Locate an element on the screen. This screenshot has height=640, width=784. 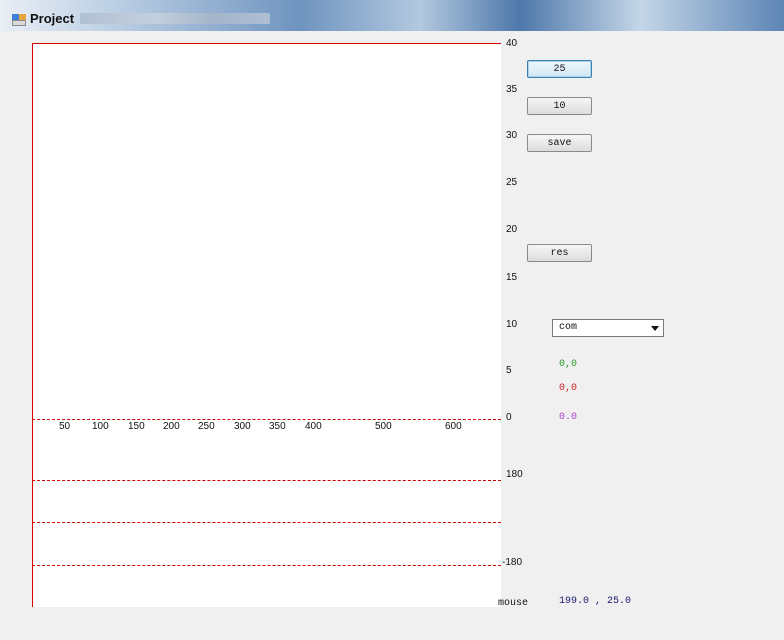
y-tick: 10 is located at coordinates (512, 324).